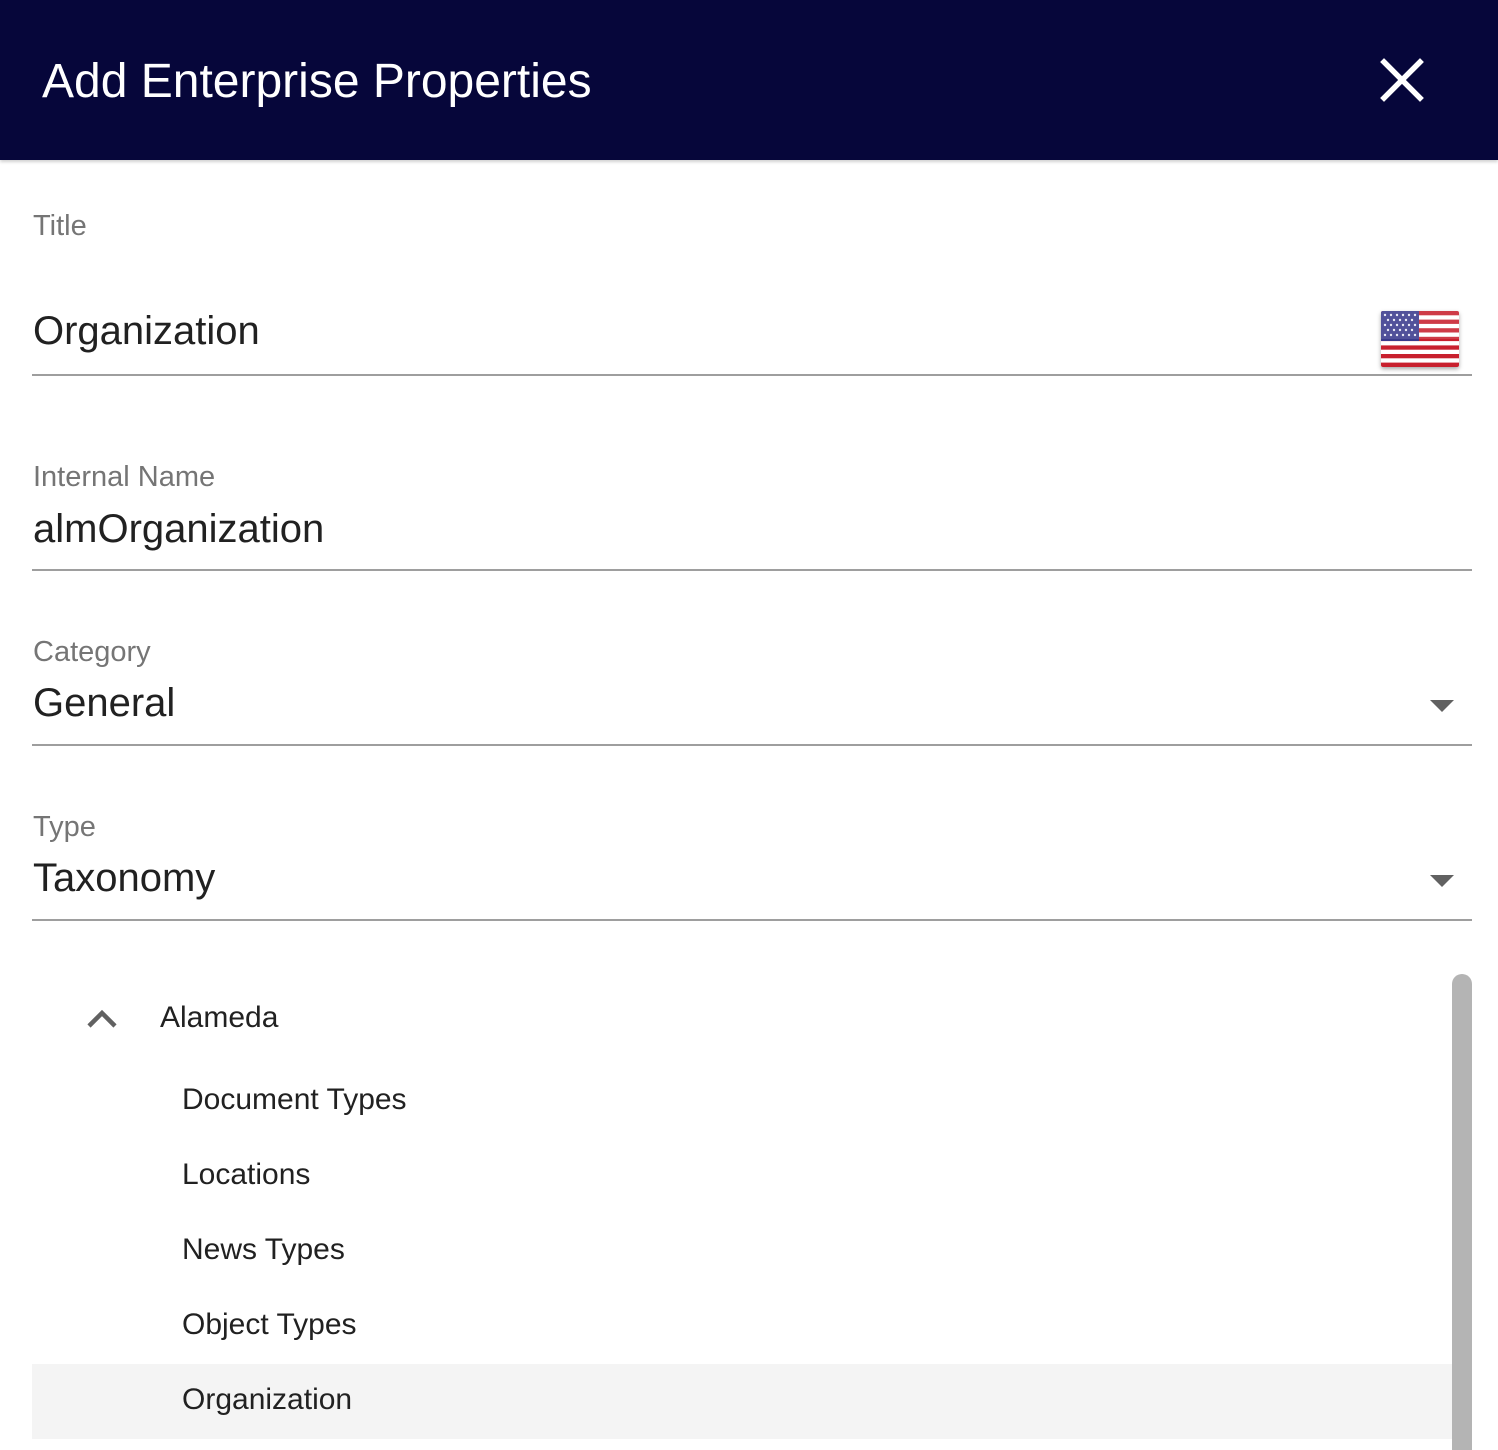 The image size is (1498, 1450). Describe the element at coordinates (752, 570) in the screenshot. I see `internal-name-underline` at that location.